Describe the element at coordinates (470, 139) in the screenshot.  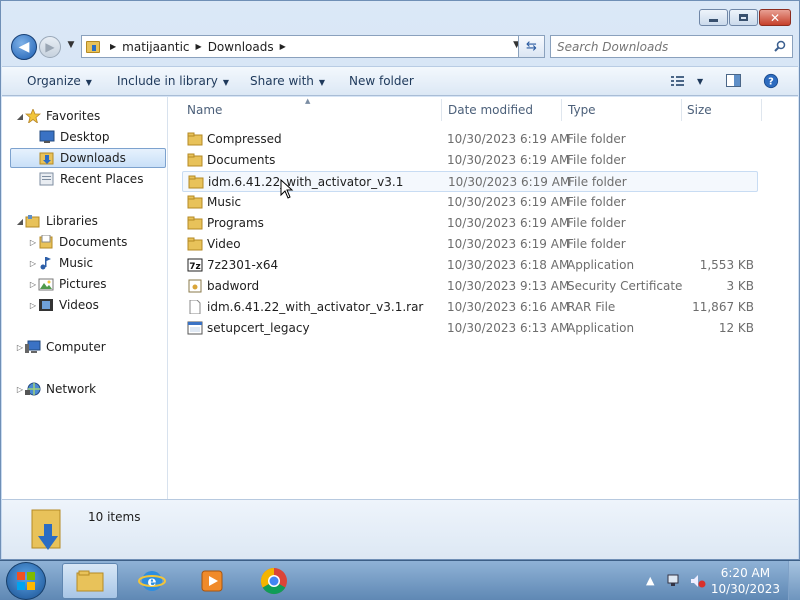
I see `table-row: Compressed 10/30/2023 6:19 AM File folder` at that location.